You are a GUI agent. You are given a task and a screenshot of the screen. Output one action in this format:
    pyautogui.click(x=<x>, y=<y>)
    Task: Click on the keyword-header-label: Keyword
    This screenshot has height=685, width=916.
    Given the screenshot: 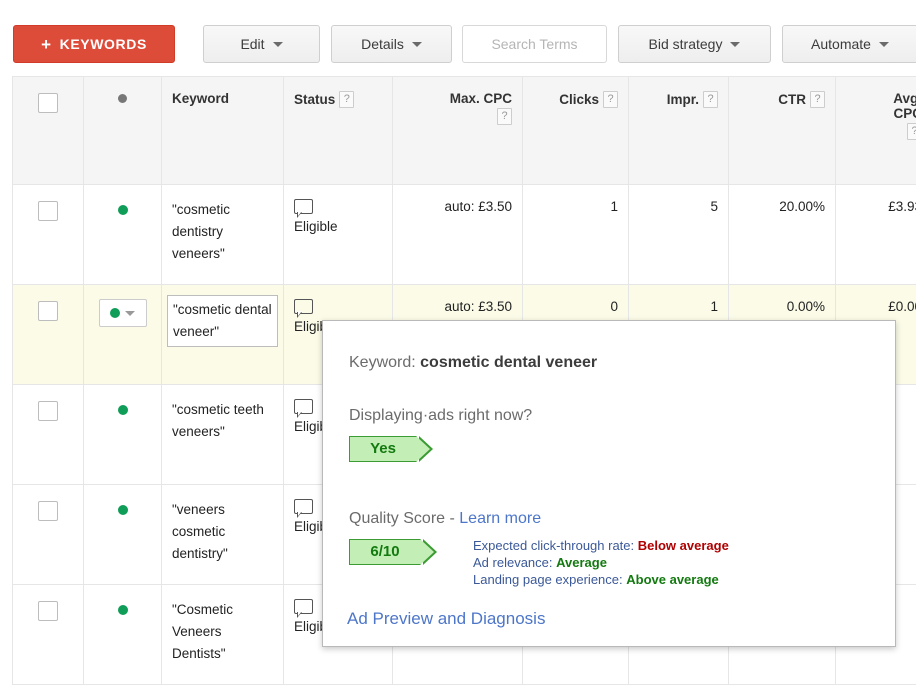 What is the action you would take?
    pyautogui.click(x=200, y=98)
    